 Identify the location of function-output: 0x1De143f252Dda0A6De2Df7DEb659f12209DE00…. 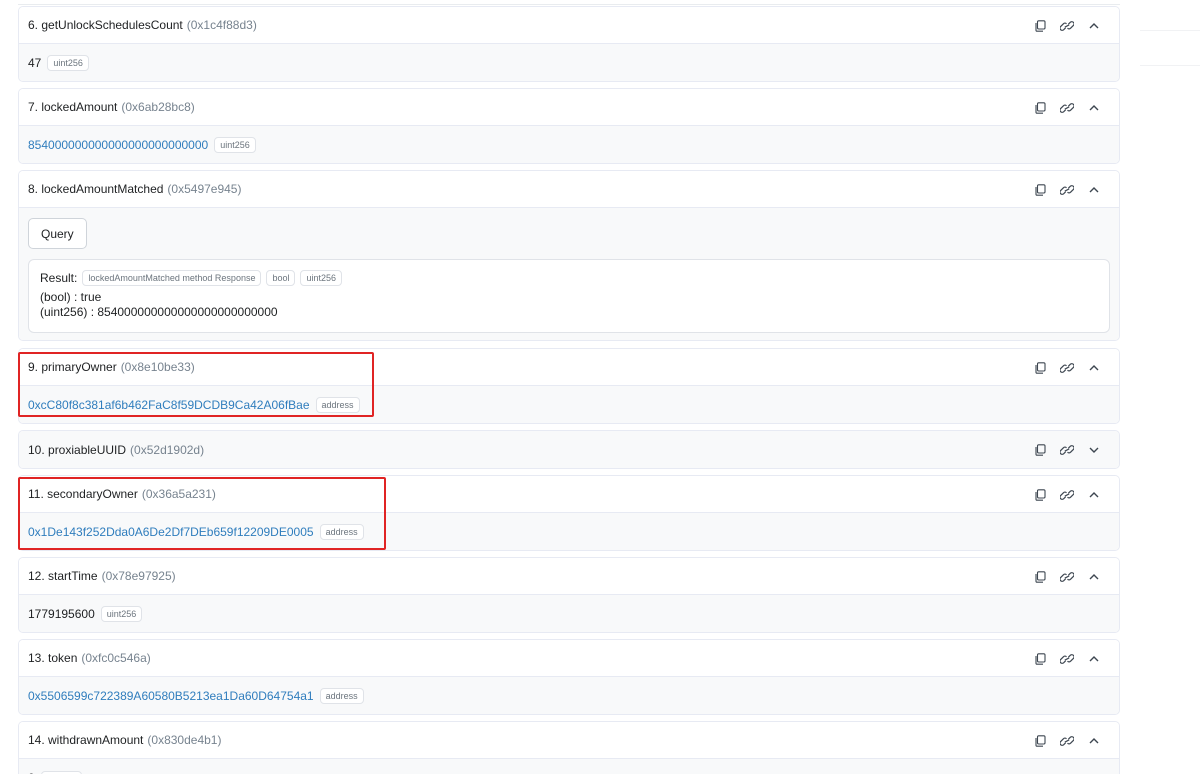
(569, 531).